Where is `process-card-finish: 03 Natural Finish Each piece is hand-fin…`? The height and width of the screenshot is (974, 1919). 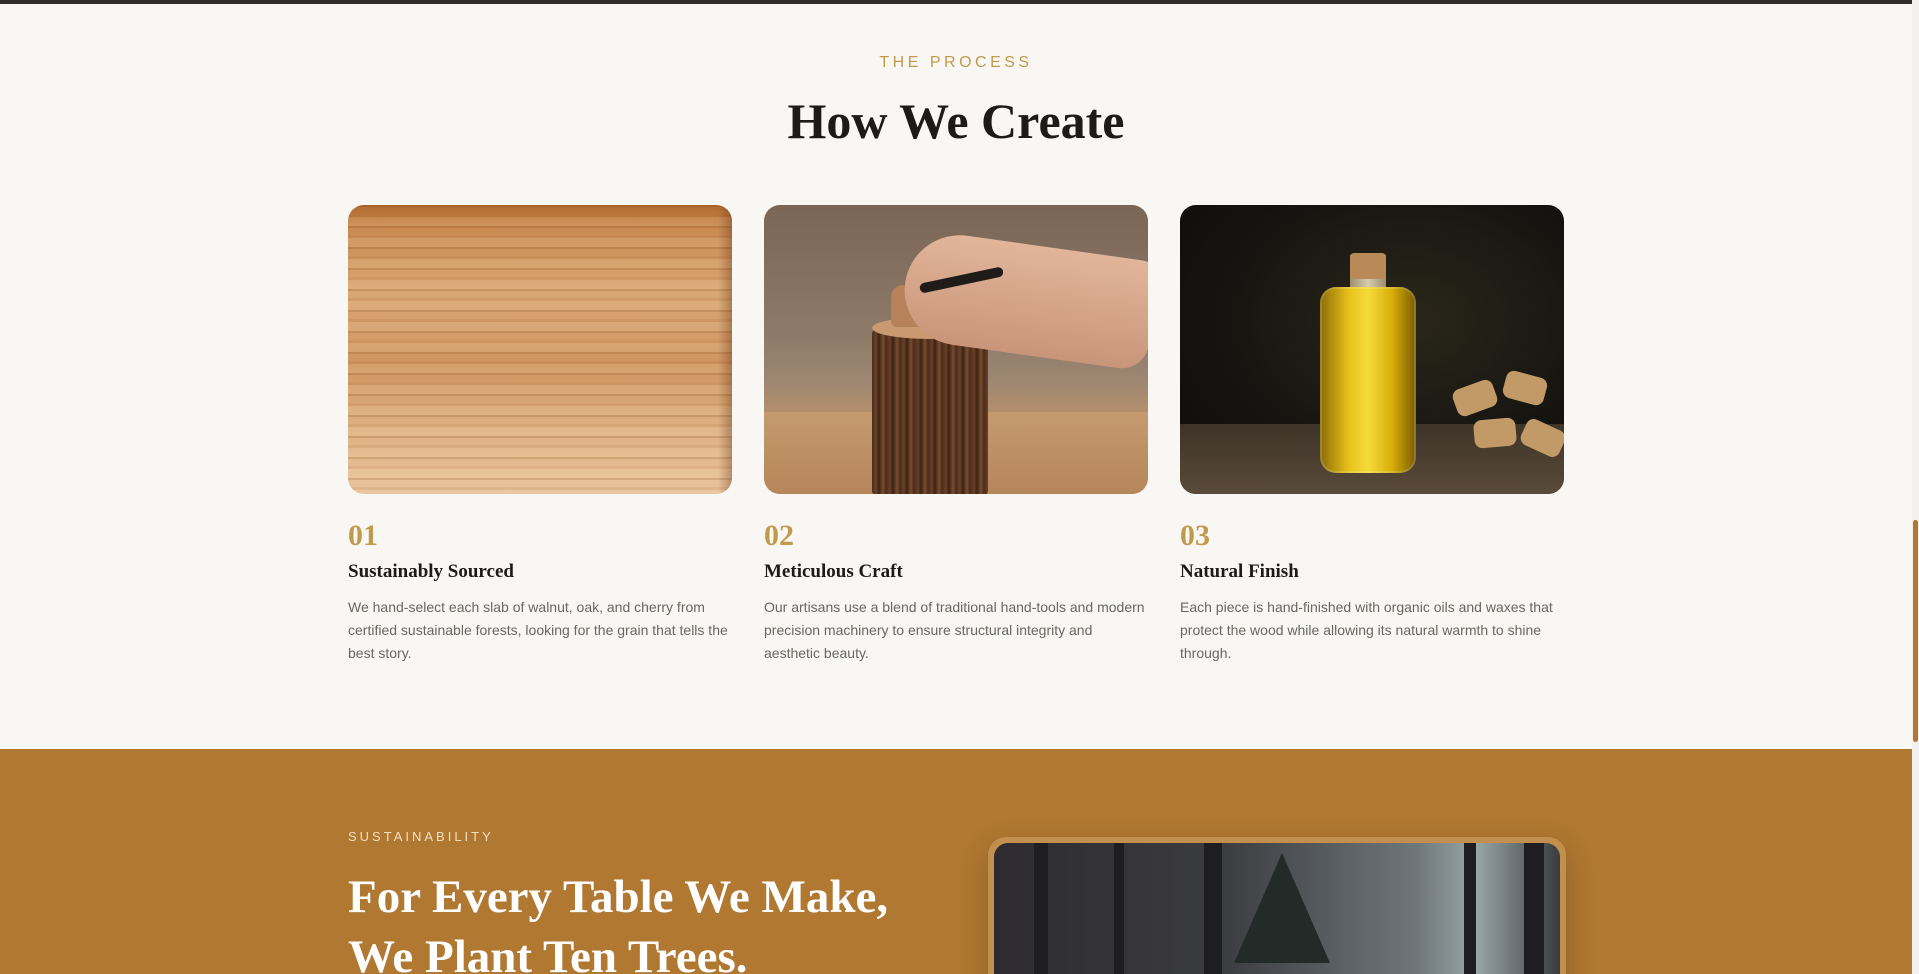 process-card-finish: 03 Natural Finish Each piece is hand-fin… is located at coordinates (1372, 435).